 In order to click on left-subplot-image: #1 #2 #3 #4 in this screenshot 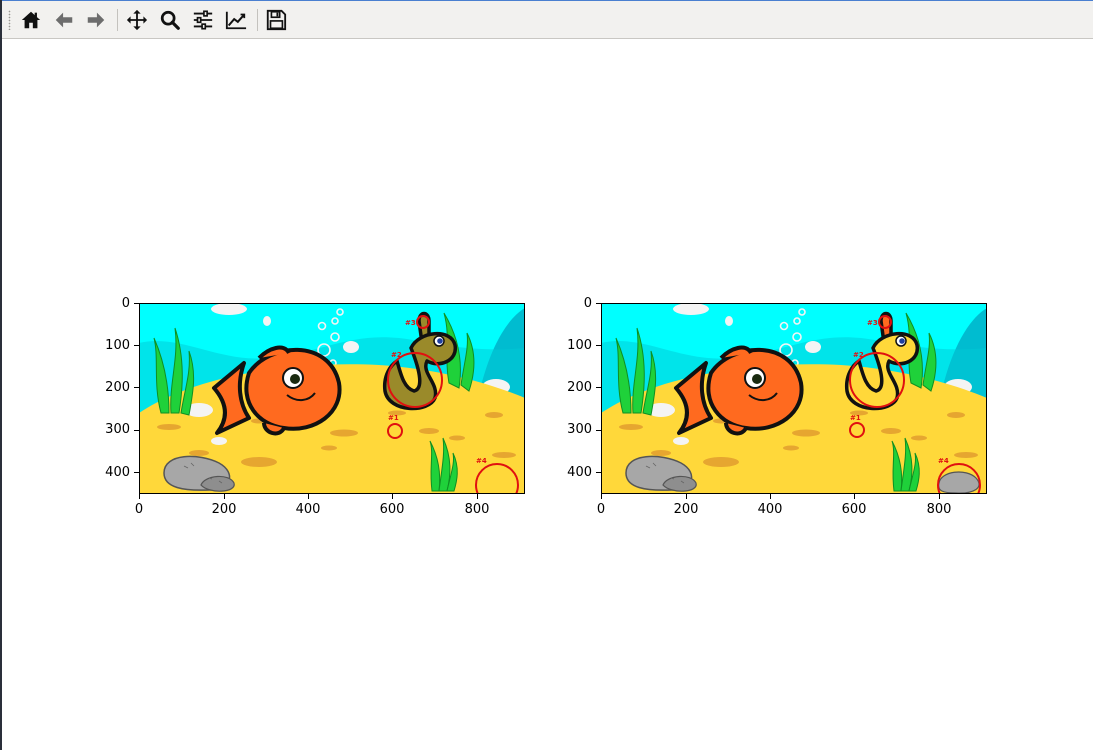, I will do `click(332, 398)`.